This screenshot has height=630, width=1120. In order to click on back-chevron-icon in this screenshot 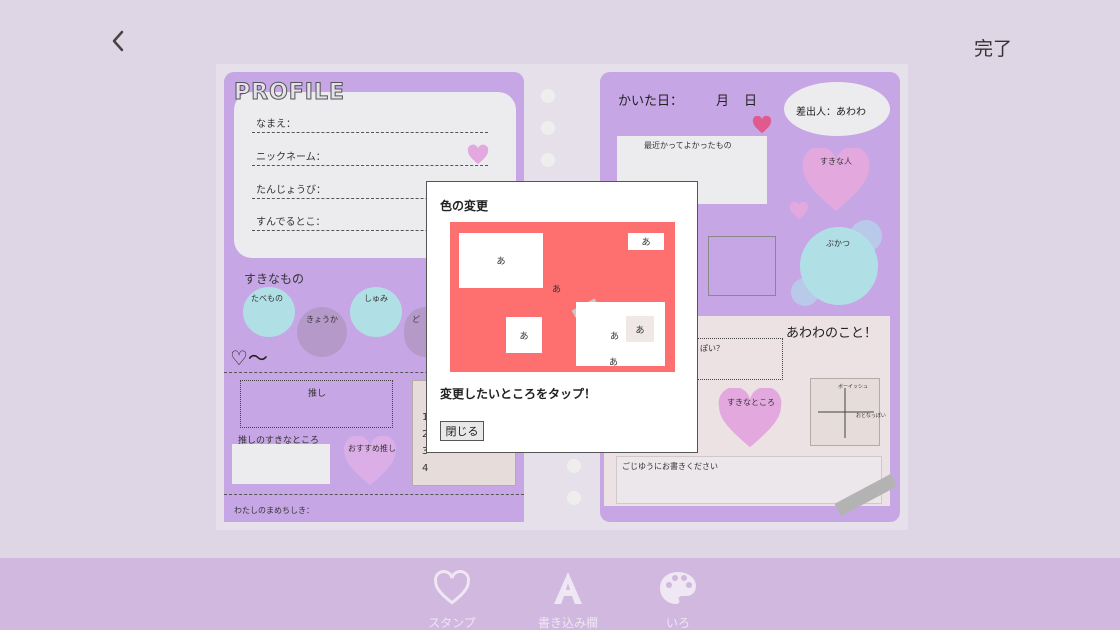, I will do `click(118, 41)`.